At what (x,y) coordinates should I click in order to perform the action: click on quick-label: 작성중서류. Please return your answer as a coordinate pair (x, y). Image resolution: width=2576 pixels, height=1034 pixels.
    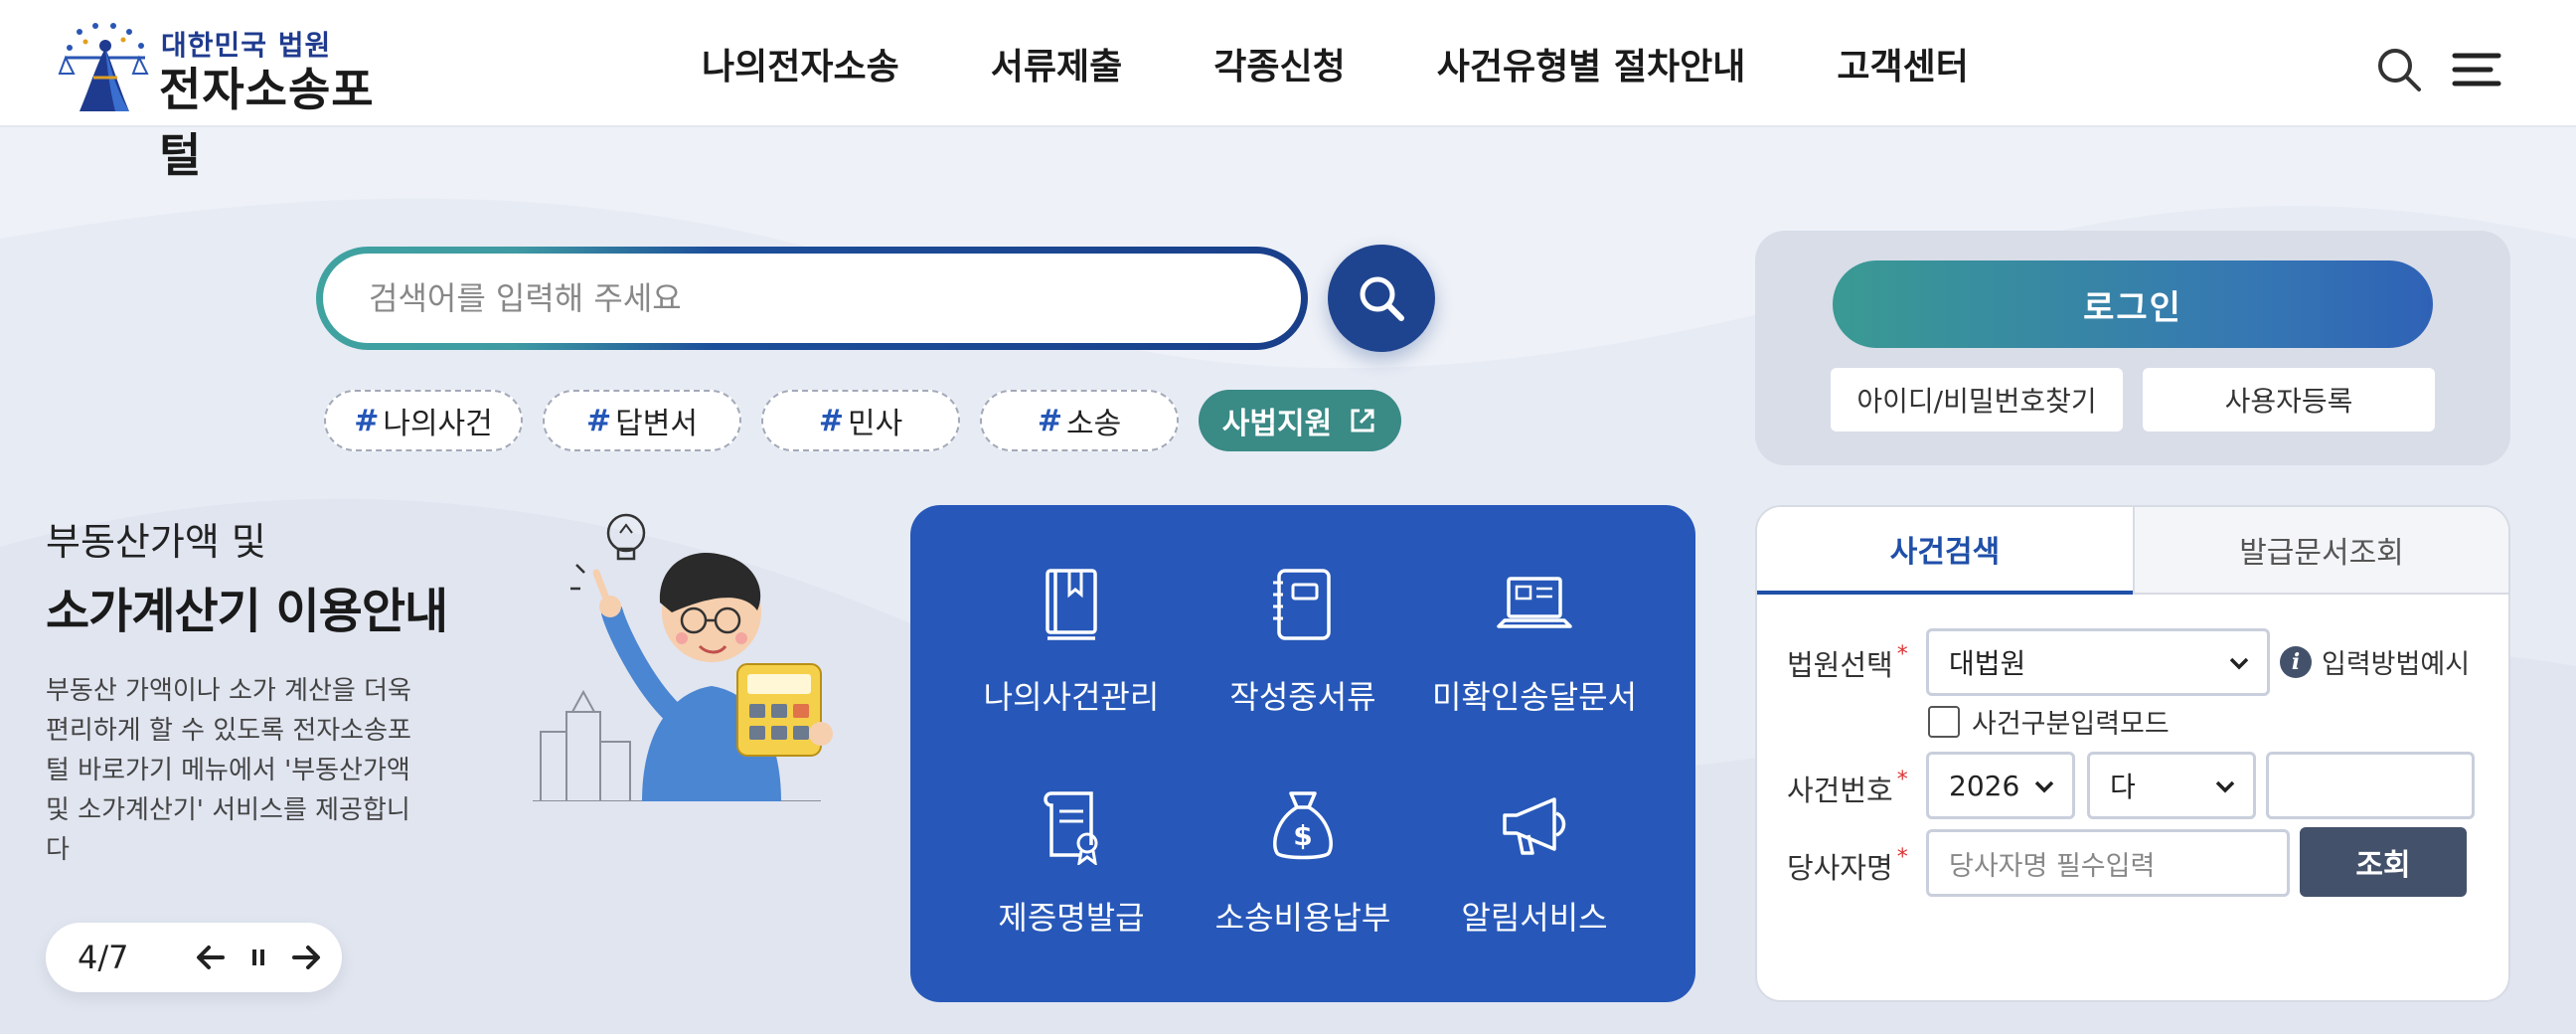
    Looking at the image, I should click on (1302, 697).